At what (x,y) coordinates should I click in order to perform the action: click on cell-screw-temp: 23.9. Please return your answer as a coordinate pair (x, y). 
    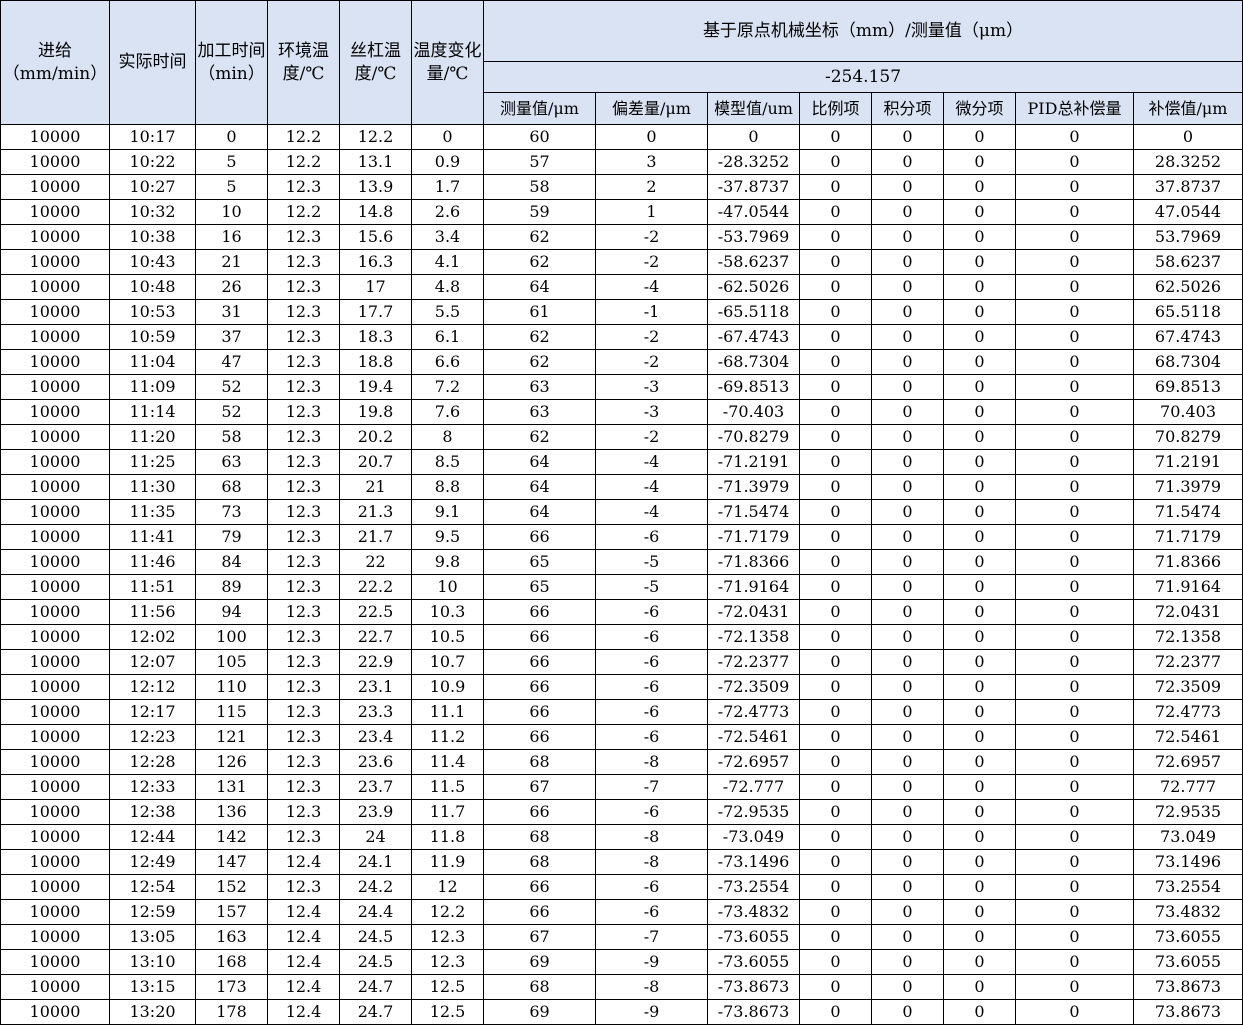
    Looking at the image, I should click on (375, 812).